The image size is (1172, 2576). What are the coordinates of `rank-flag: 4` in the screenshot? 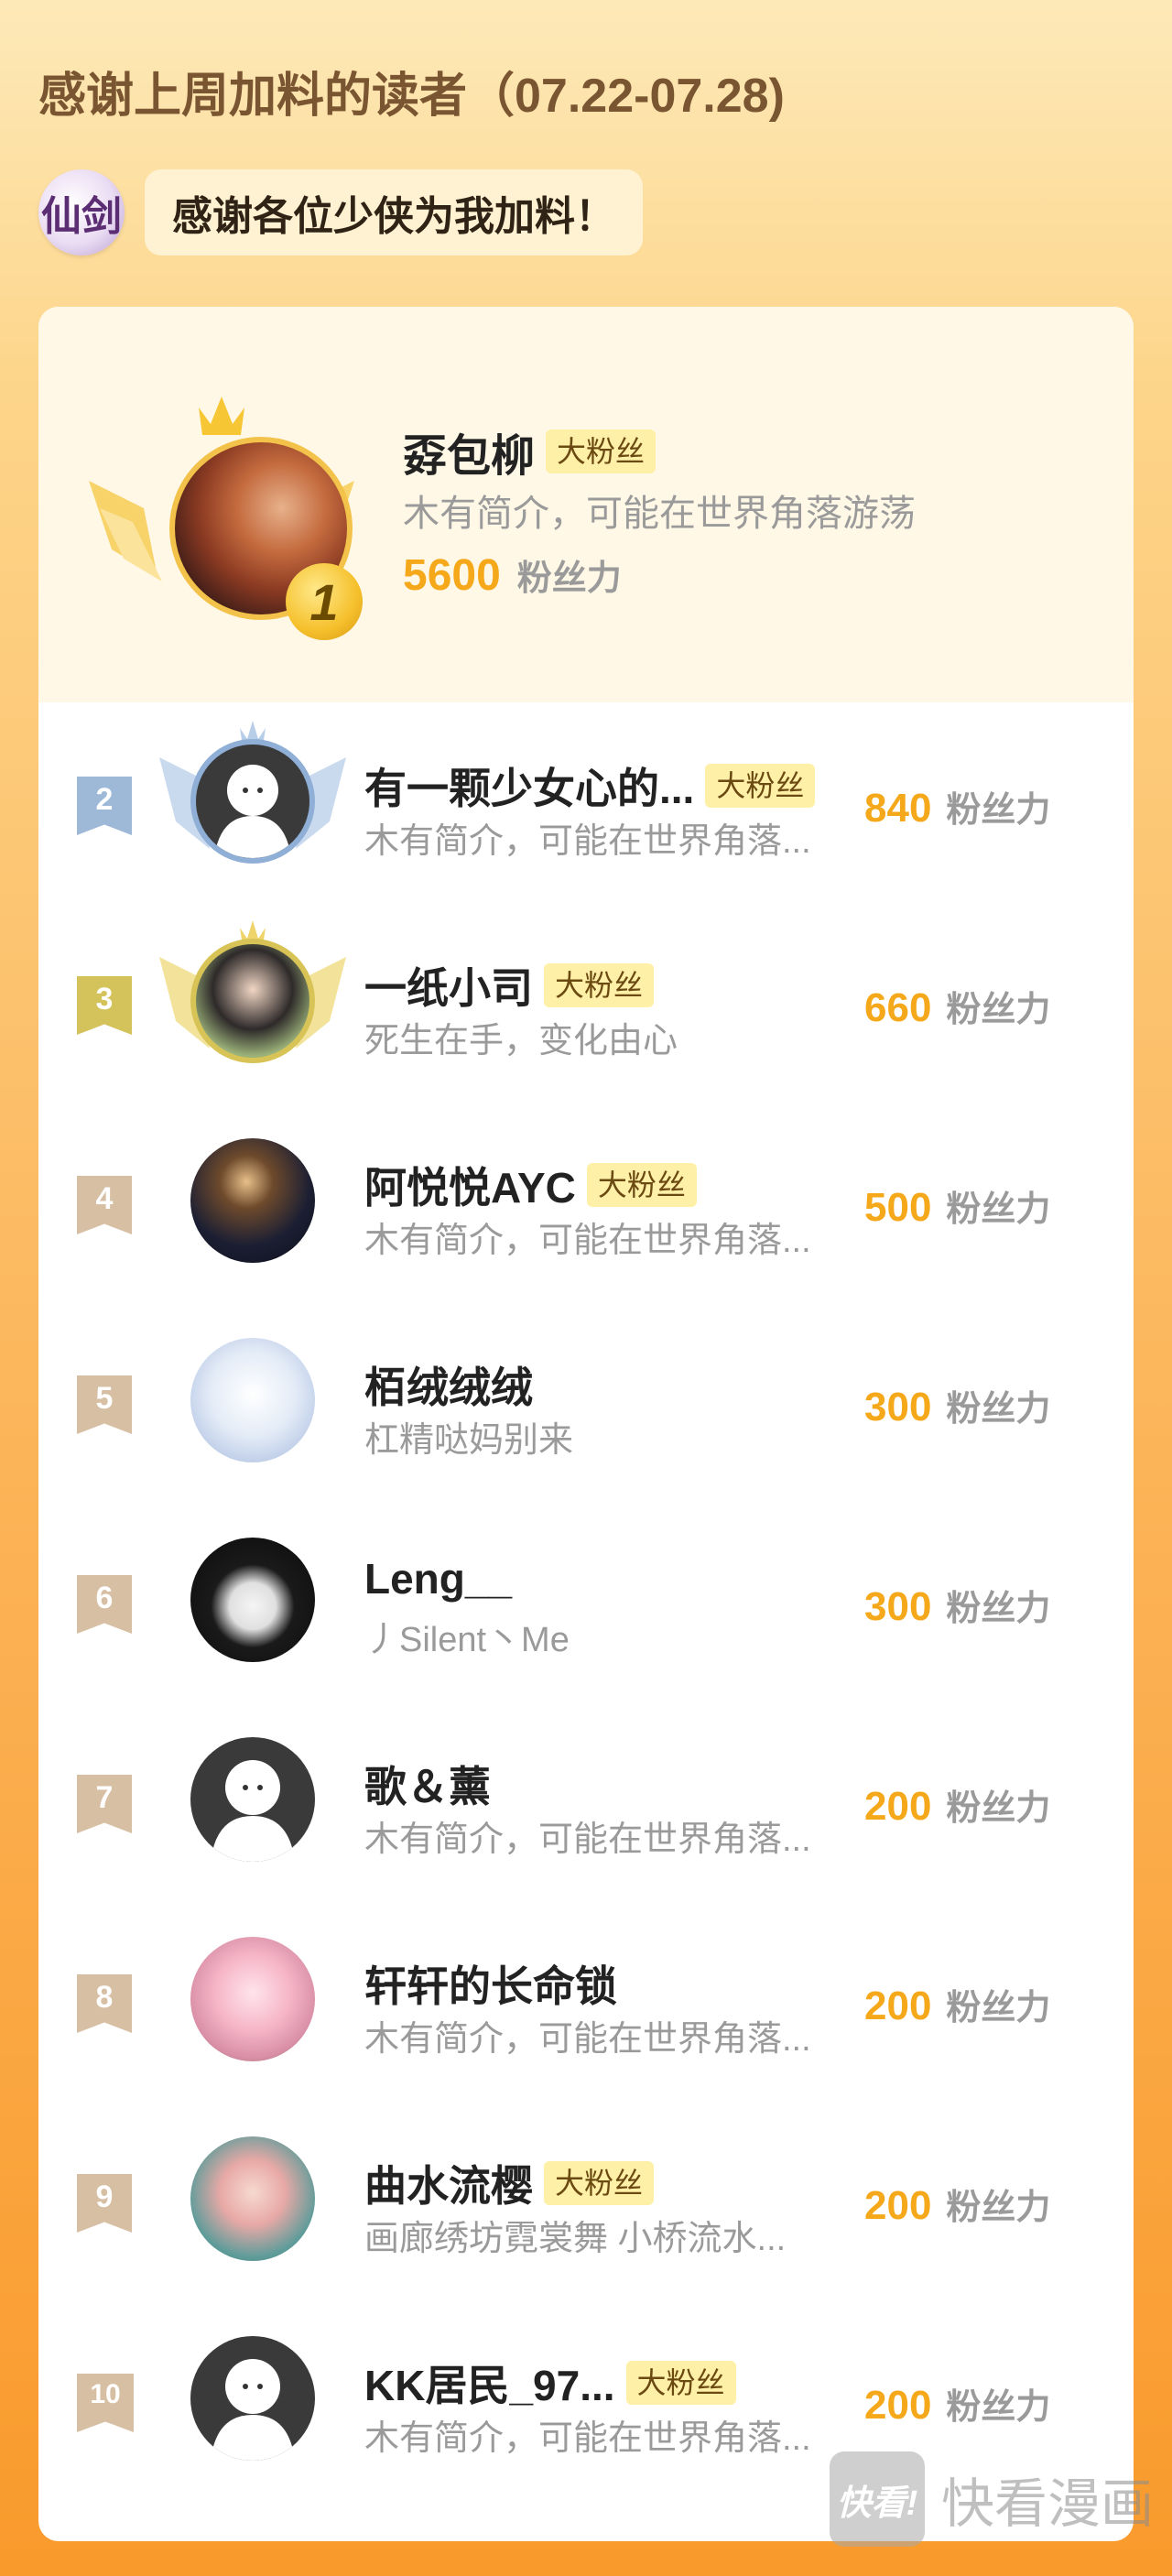 It's located at (104, 1205).